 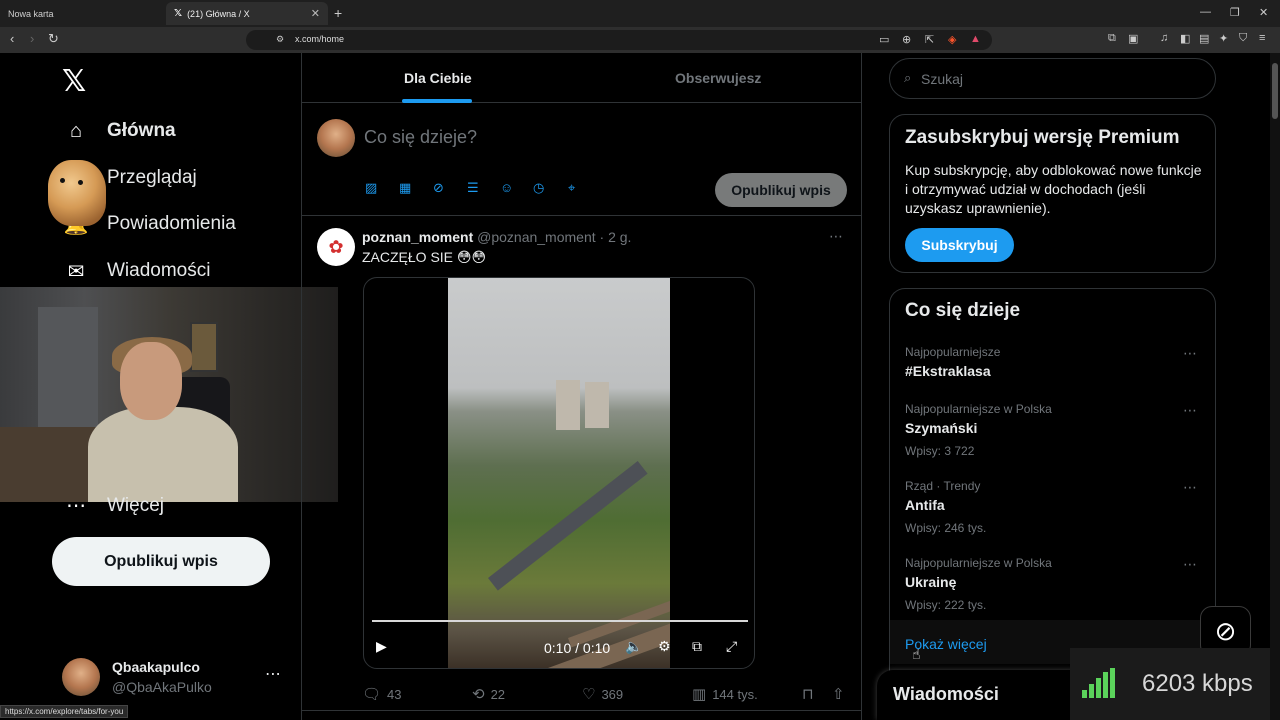 I want to click on close-tab-icon: ✕, so click(x=315, y=13).